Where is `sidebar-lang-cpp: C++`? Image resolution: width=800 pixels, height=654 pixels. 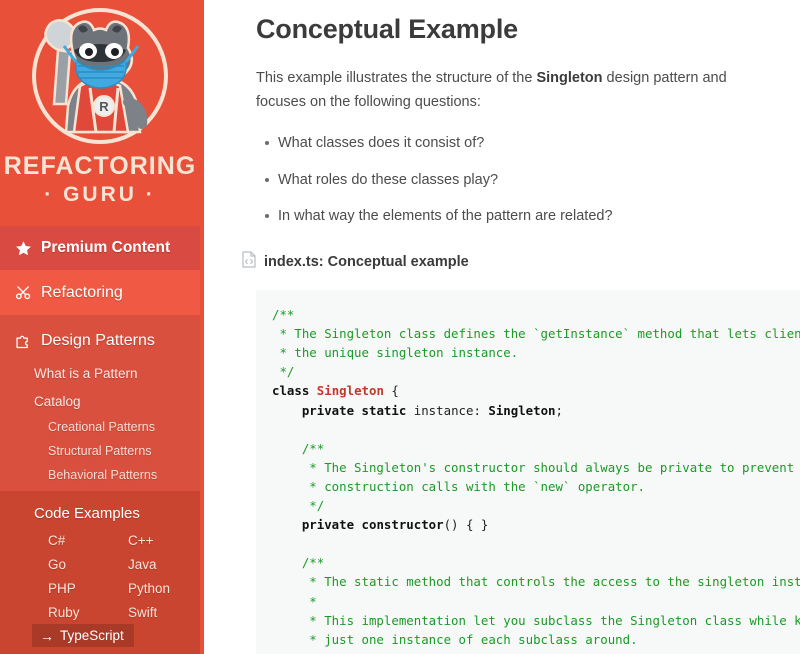 sidebar-lang-cpp: C++ is located at coordinates (166, 540).